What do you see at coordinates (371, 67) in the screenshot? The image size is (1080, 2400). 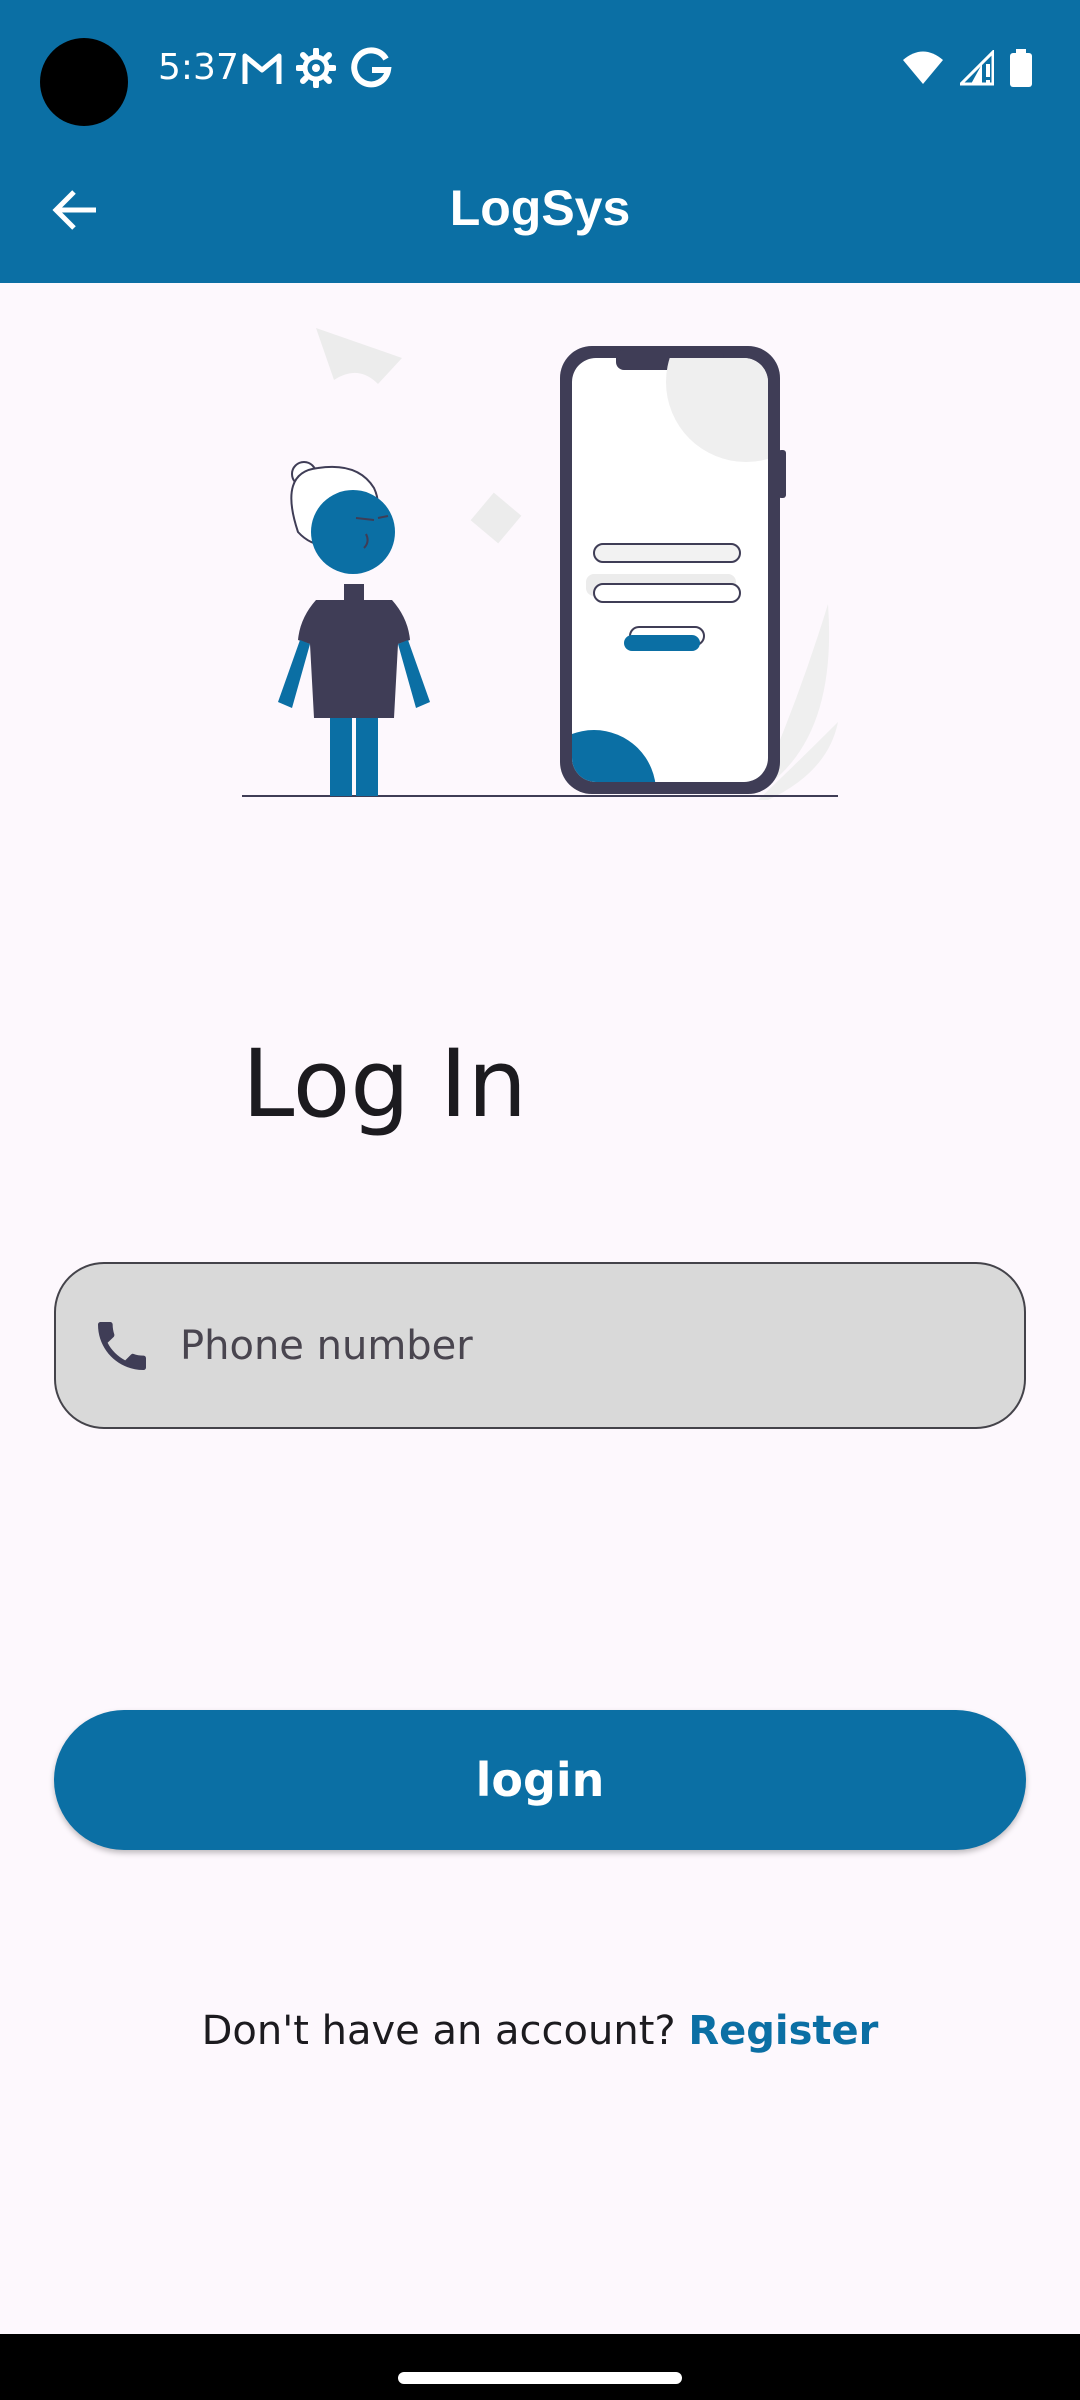 I see `google-icon` at bounding box center [371, 67].